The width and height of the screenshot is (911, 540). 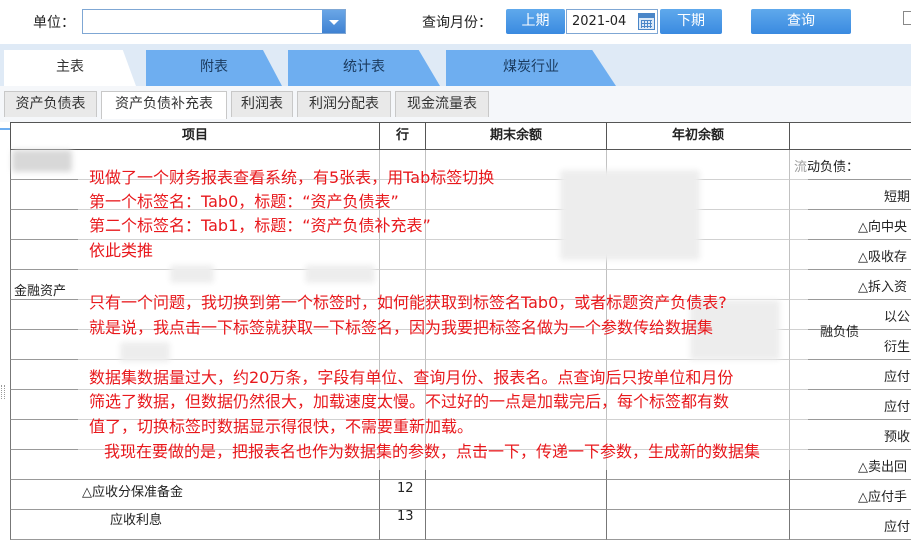 I want to click on chevron-down-icon, so click(x=333, y=21).